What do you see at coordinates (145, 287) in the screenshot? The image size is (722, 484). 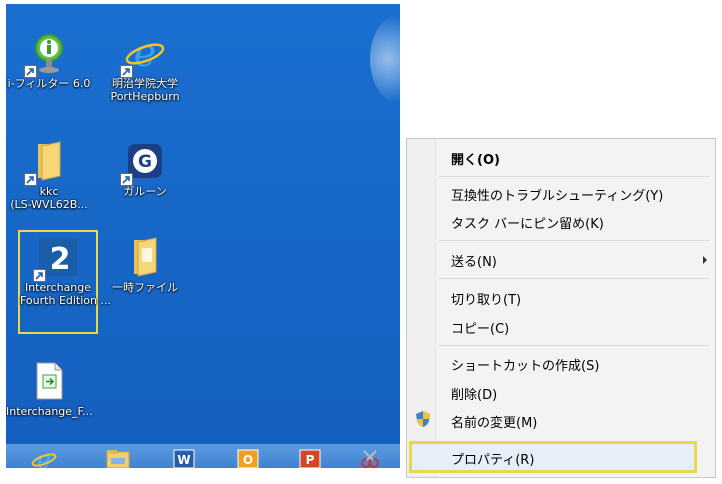 I see `desktop-icon-label: 一時ファイル` at bounding box center [145, 287].